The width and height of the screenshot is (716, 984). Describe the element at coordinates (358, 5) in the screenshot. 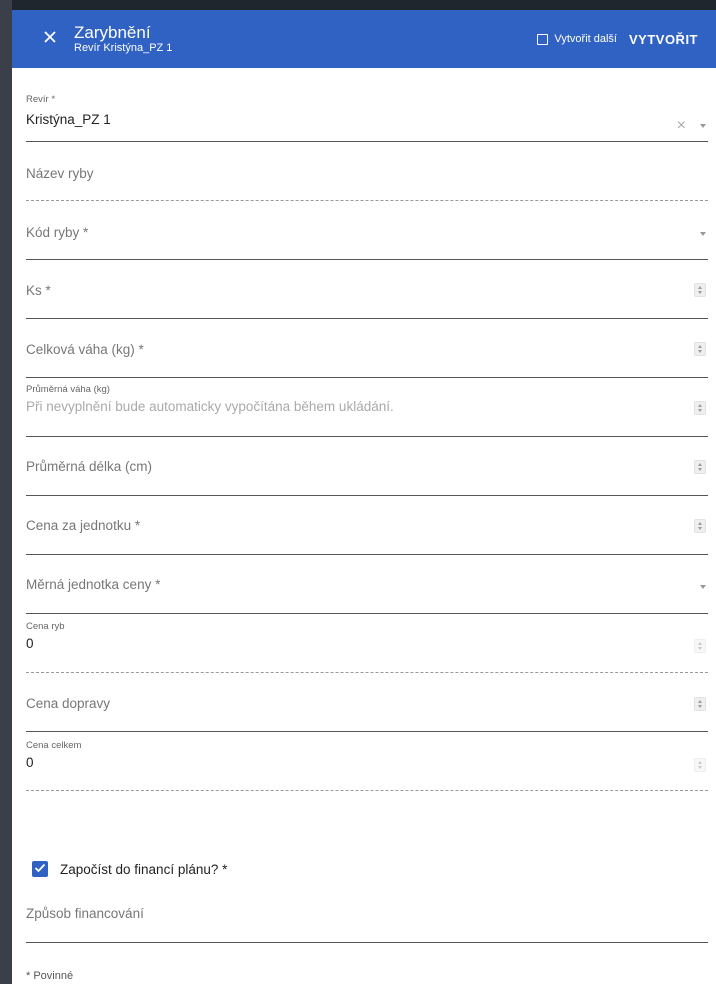

I see `window-top-edge` at that location.